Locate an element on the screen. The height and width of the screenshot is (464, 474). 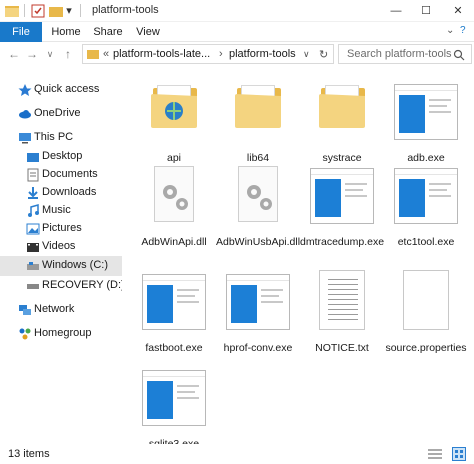
maximize-icon: ☐ is located at coordinates (426, 11).